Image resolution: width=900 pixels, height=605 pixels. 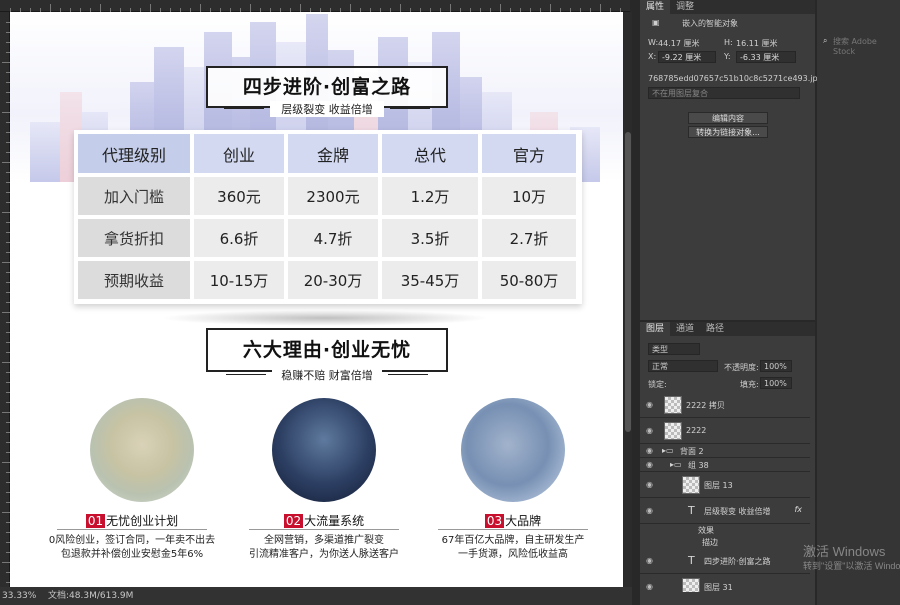 I want to click on layer-row: ◉ T 层级裂变 收益倍增 fx, so click(x=725, y=511).